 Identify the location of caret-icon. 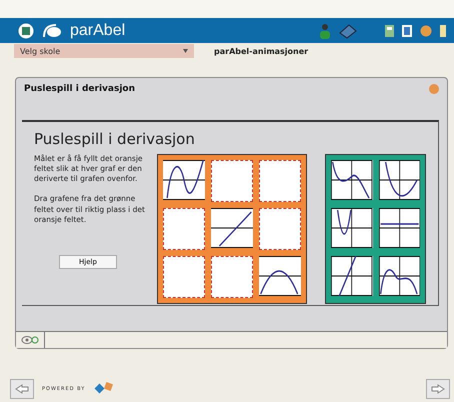
(185, 51).